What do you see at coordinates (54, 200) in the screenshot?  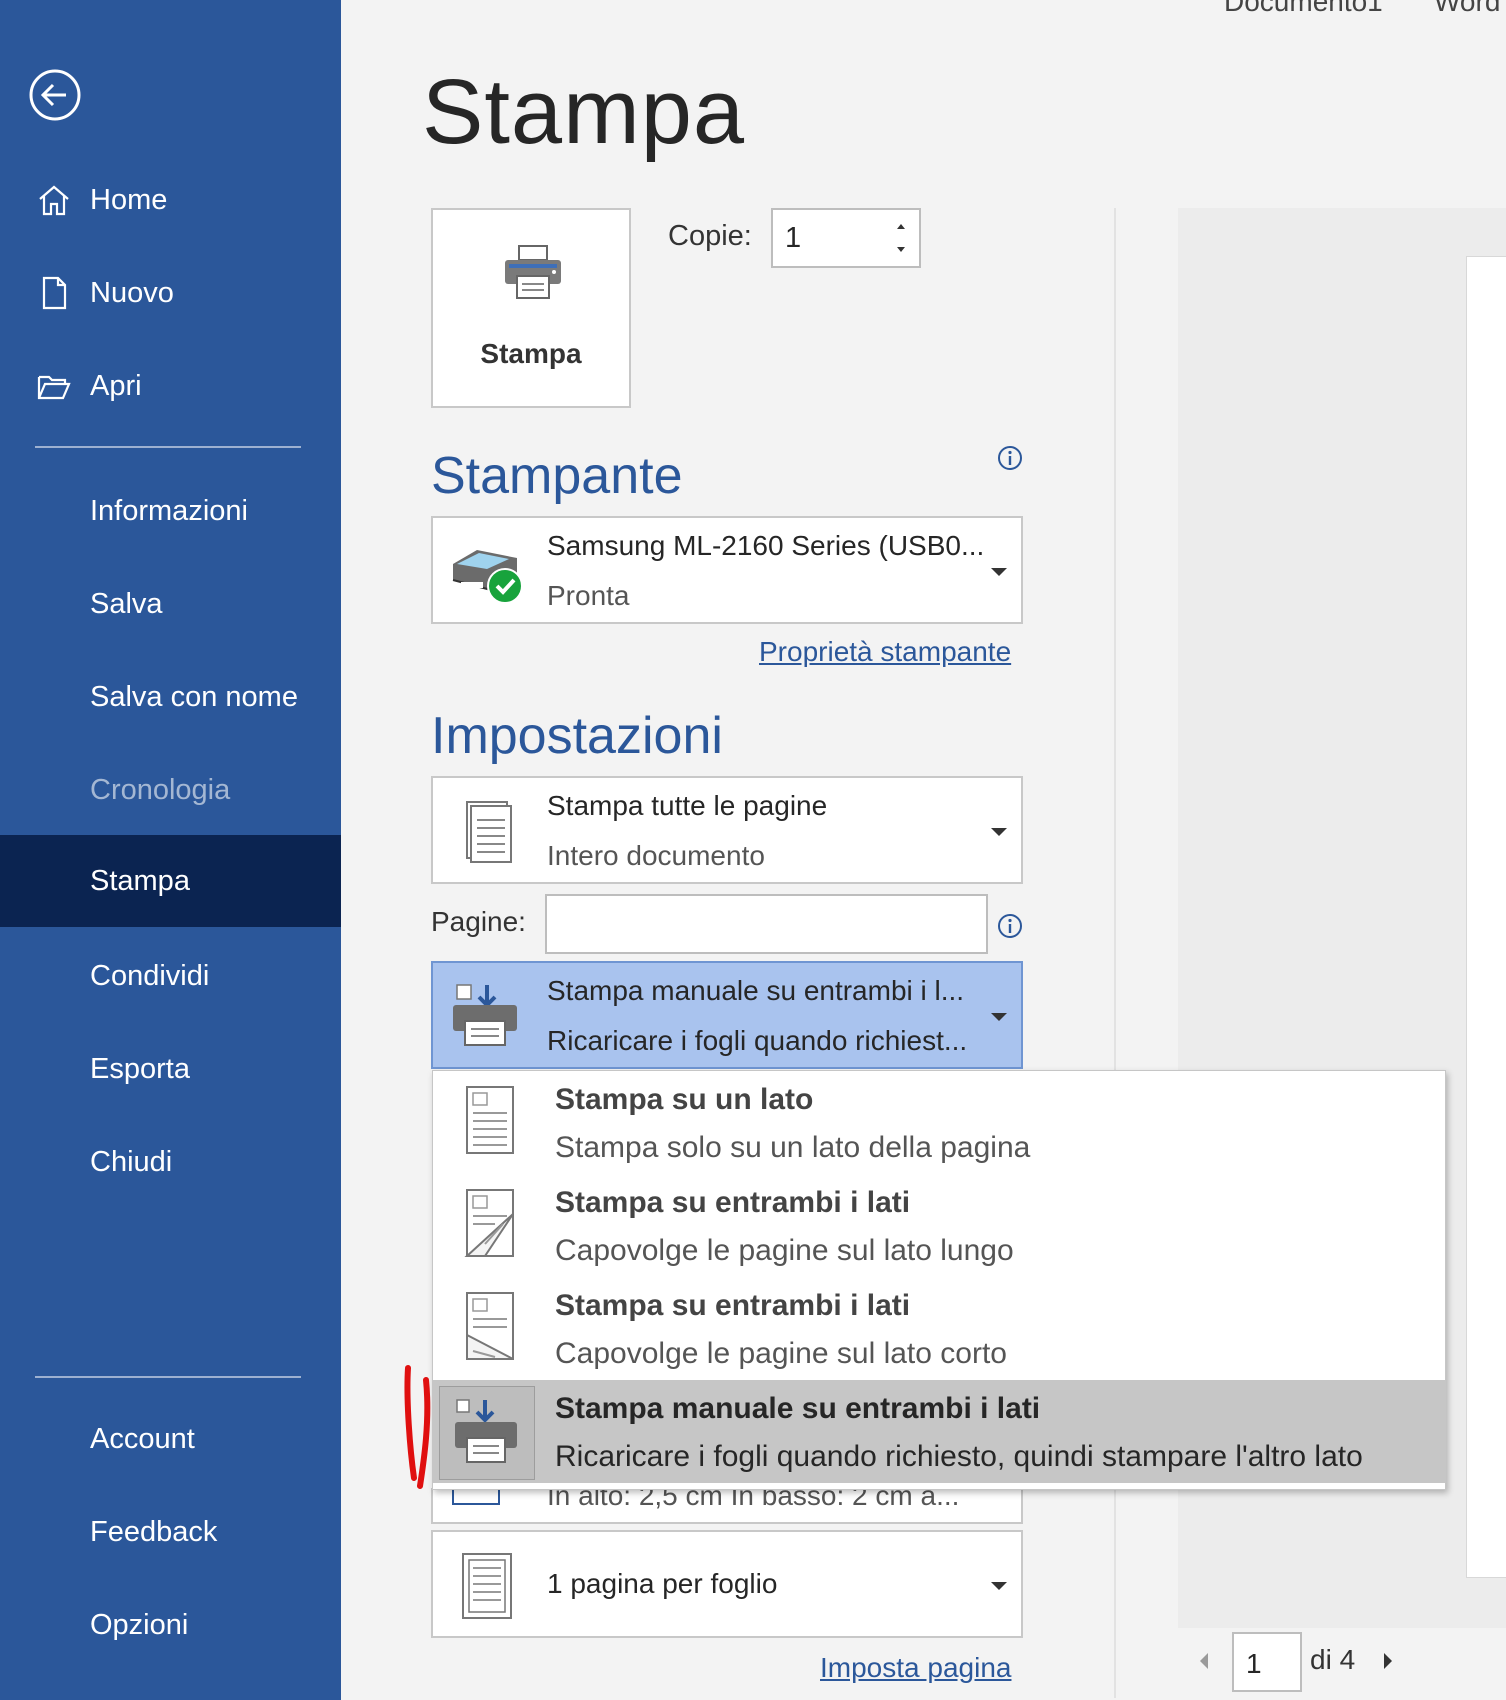 I see `home-icon` at bounding box center [54, 200].